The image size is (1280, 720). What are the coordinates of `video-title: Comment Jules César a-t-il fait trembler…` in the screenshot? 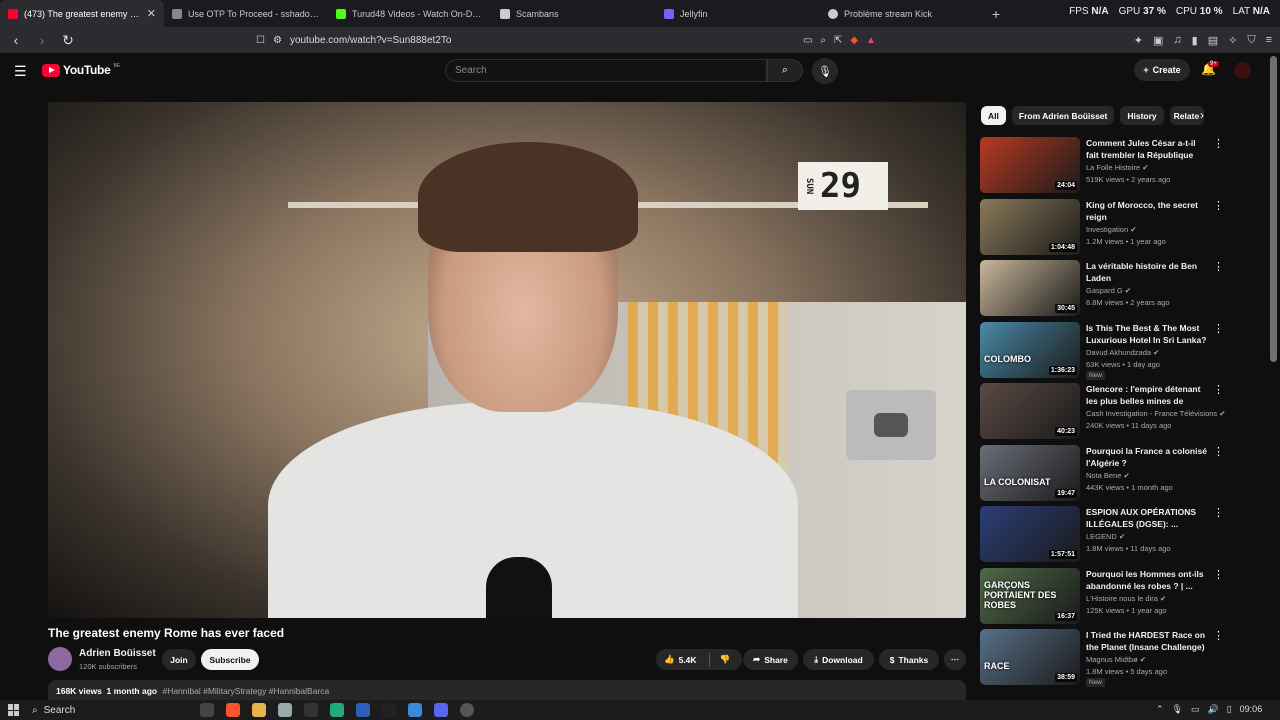 It's located at (1148, 149).